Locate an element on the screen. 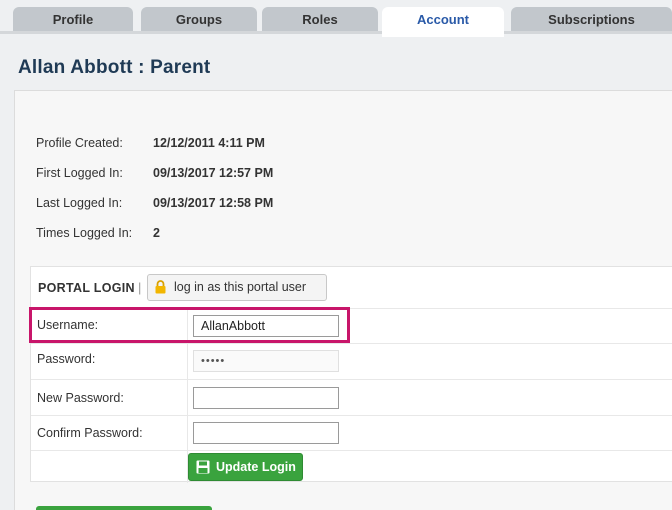  new-password-row: New Password: is located at coordinates (351, 398).